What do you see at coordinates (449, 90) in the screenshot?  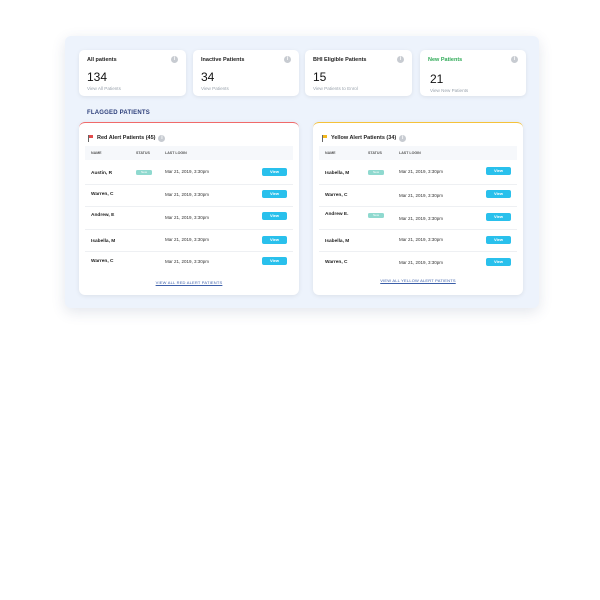 I see `stat-link: View New Patients` at bounding box center [449, 90].